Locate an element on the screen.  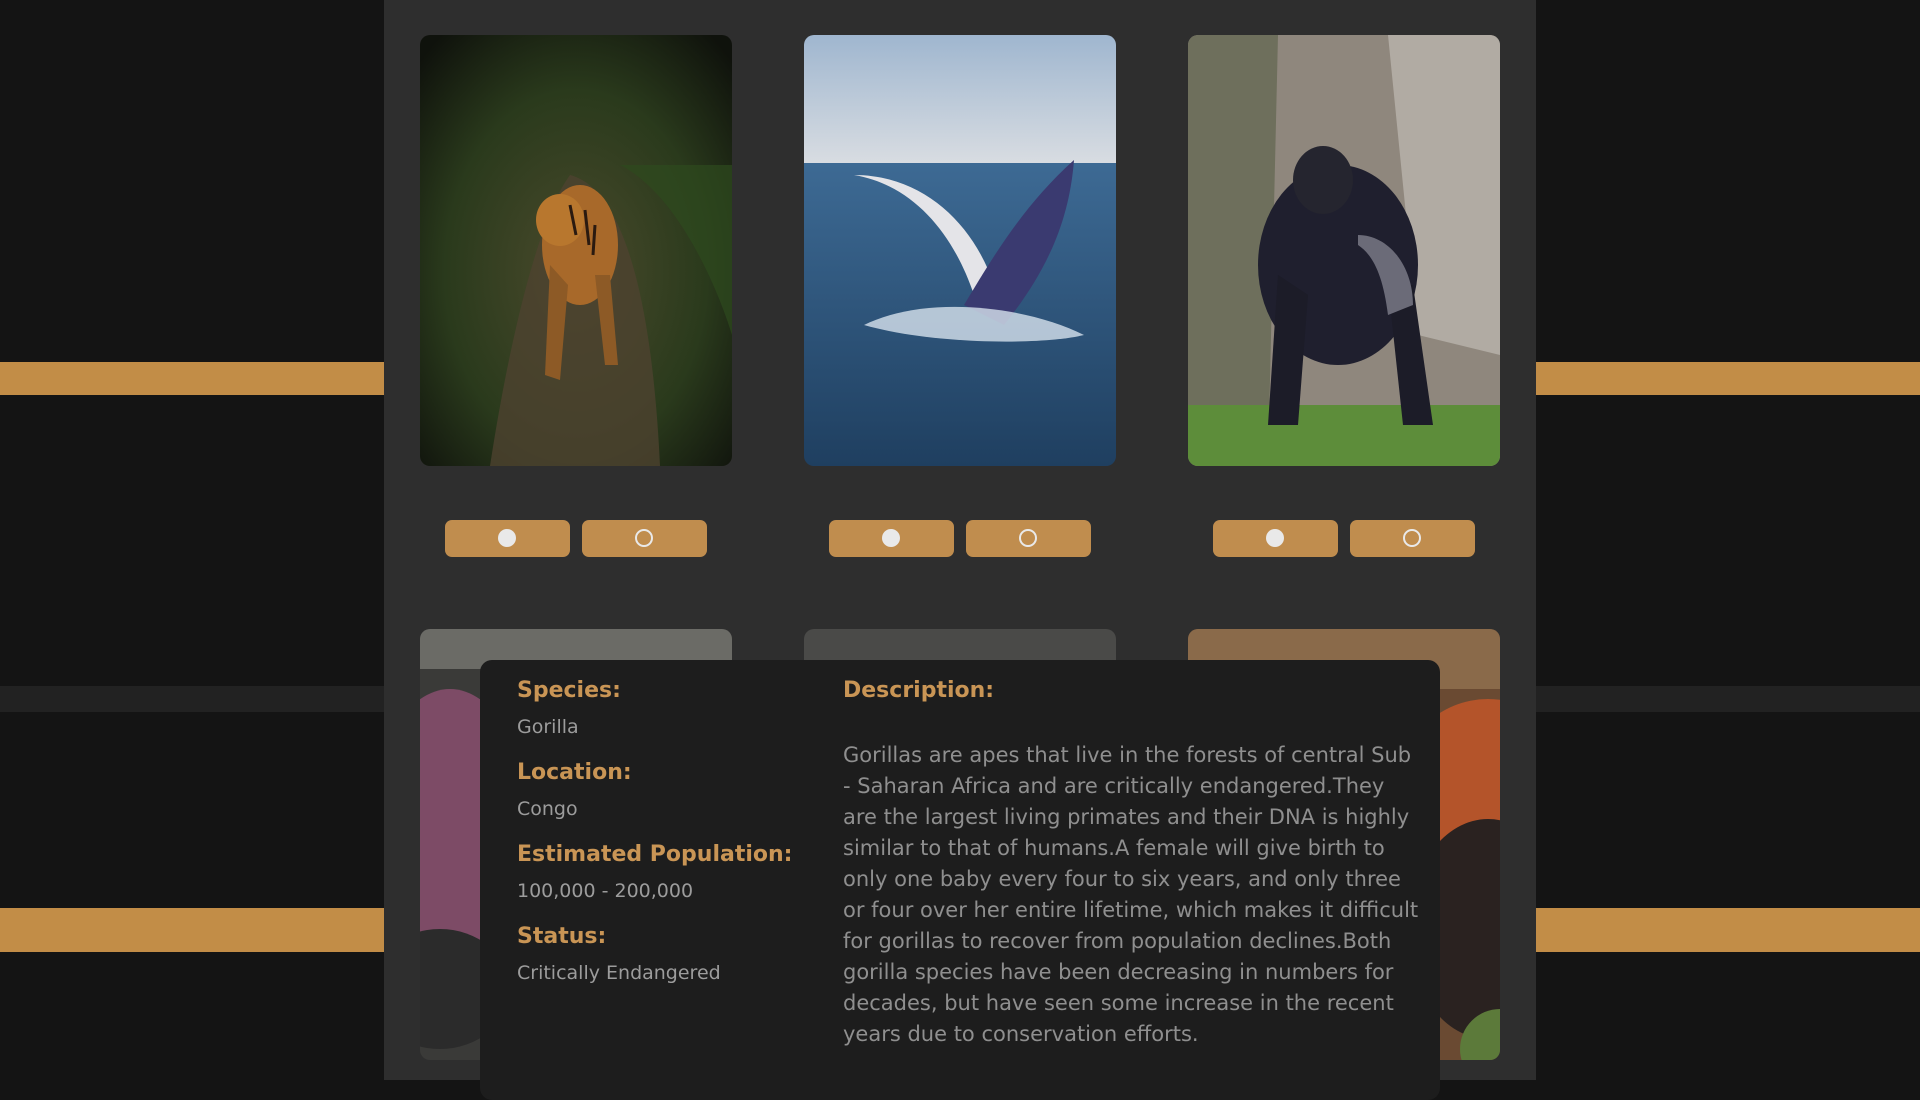
gorilla-info-button is located at coordinates (1412, 538).